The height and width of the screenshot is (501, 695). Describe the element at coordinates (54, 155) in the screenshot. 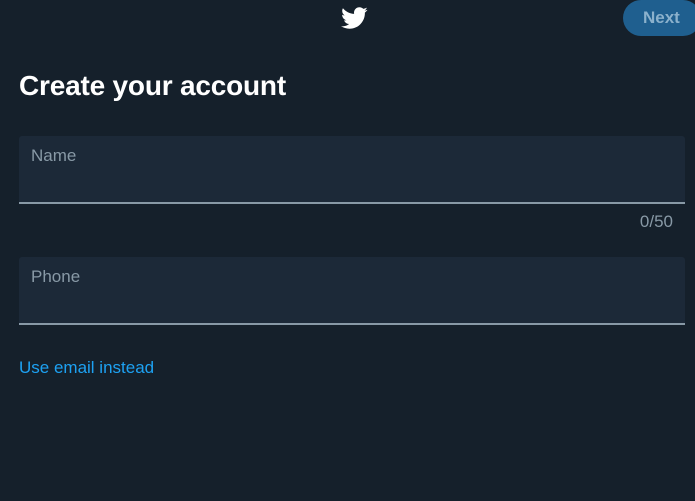

I see `name-field-label: Name` at that location.